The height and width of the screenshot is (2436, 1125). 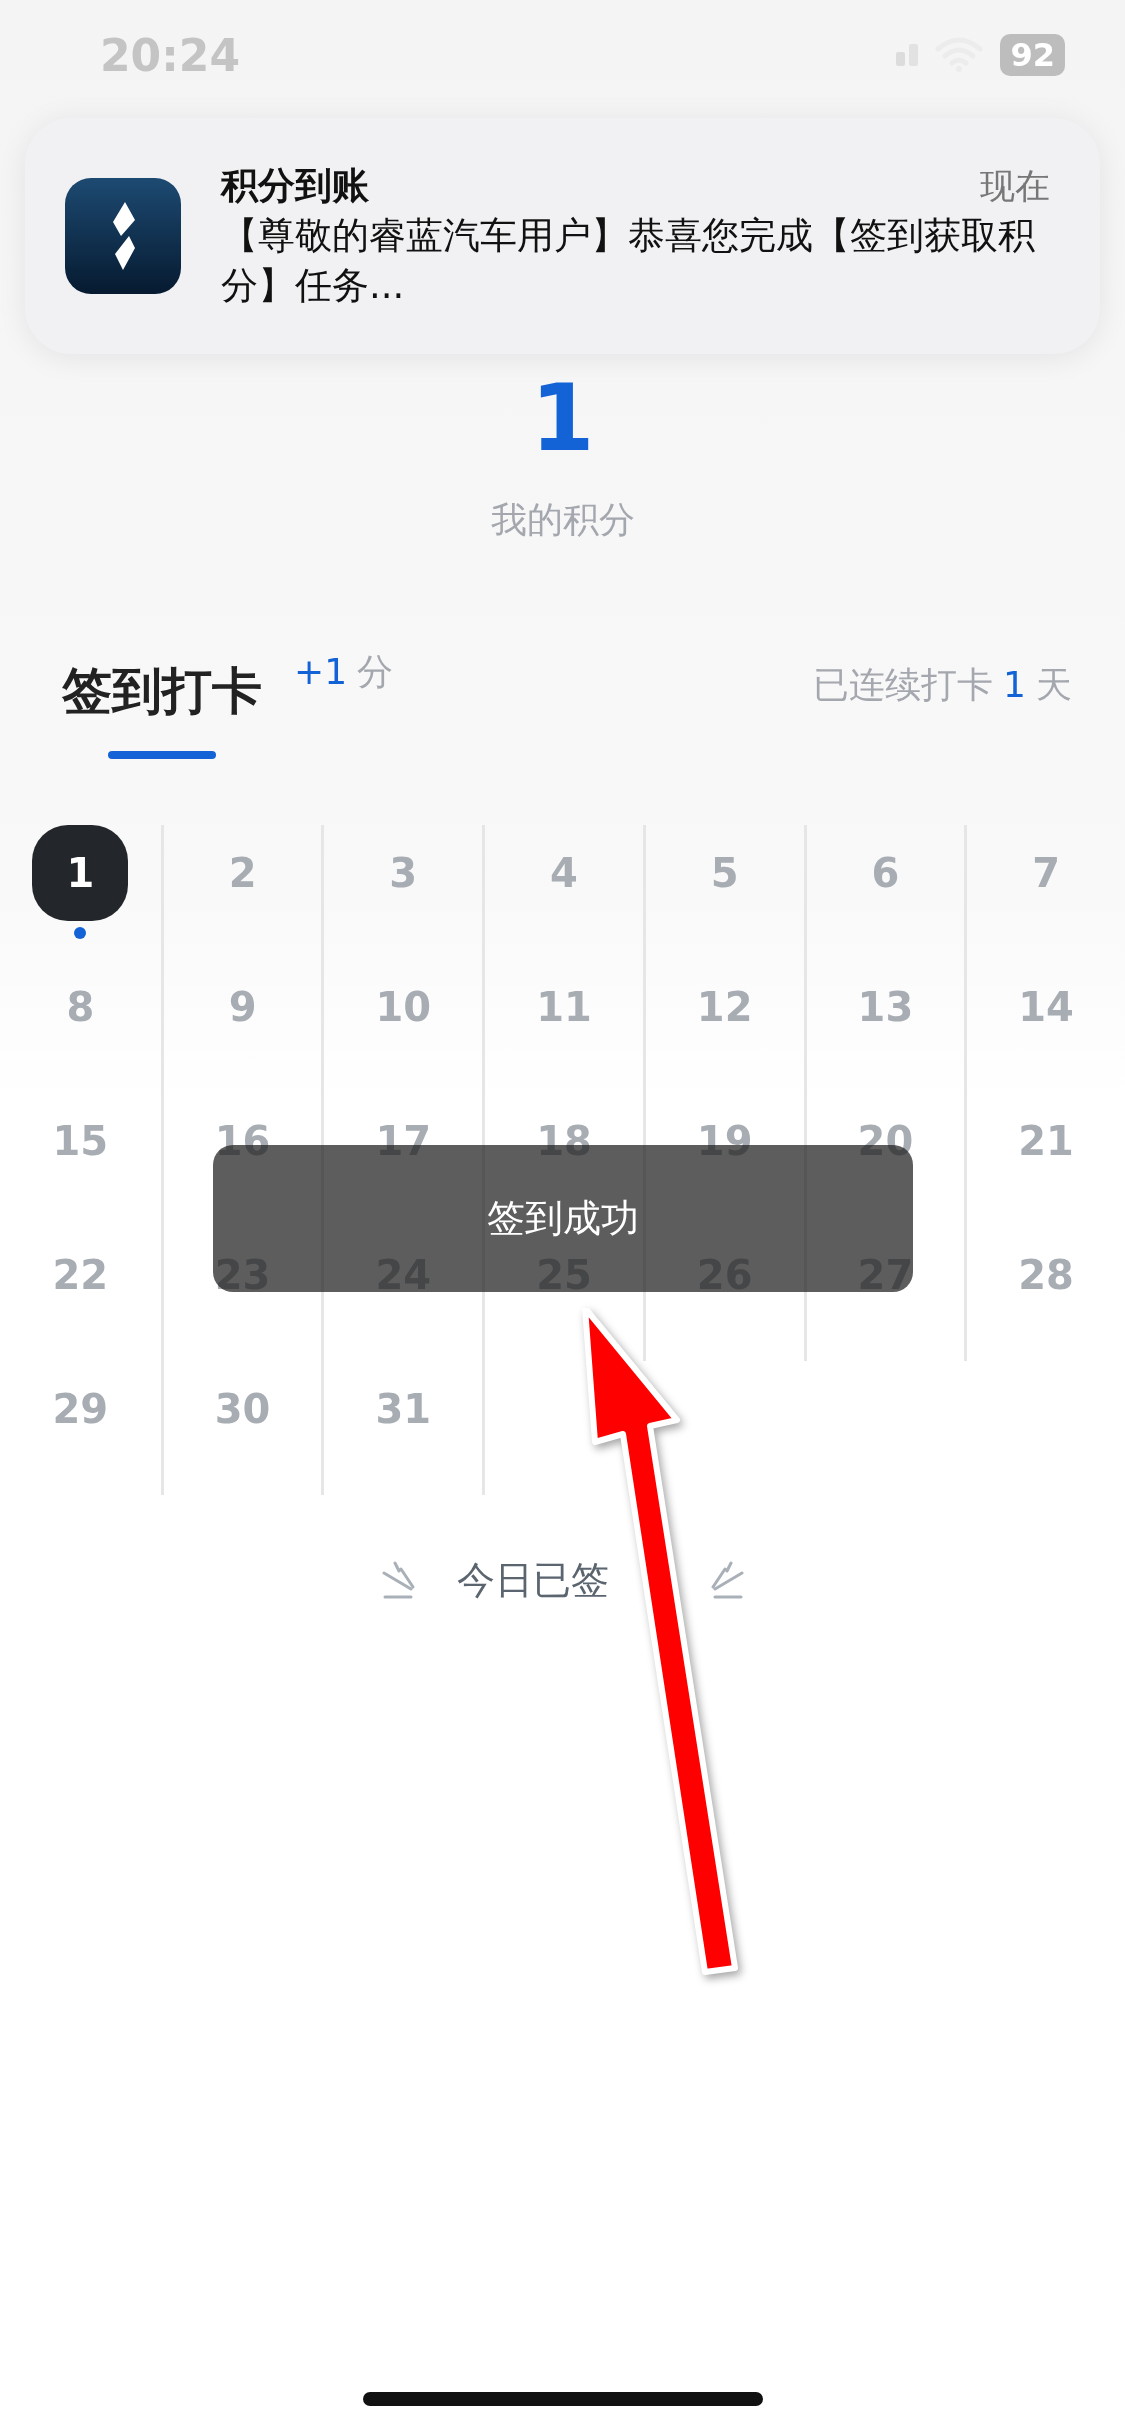 What do you see at coordinates (1046, 1007) in the screenshot?
I see `calendar-day: 14` at bounding box center [1046, 1007].